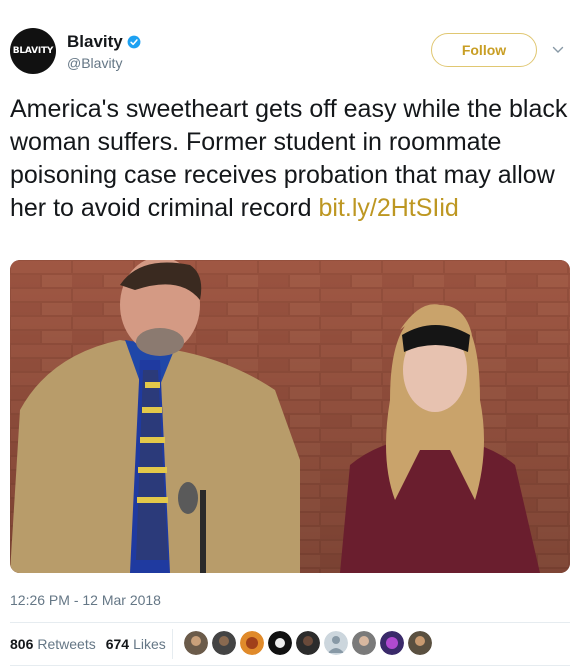 This screenshot has width=579, height=667. What do you see at coordinates (21, 644) in the screenshot?
I see `retweets-count: 806` at bounding box center [21, 644].